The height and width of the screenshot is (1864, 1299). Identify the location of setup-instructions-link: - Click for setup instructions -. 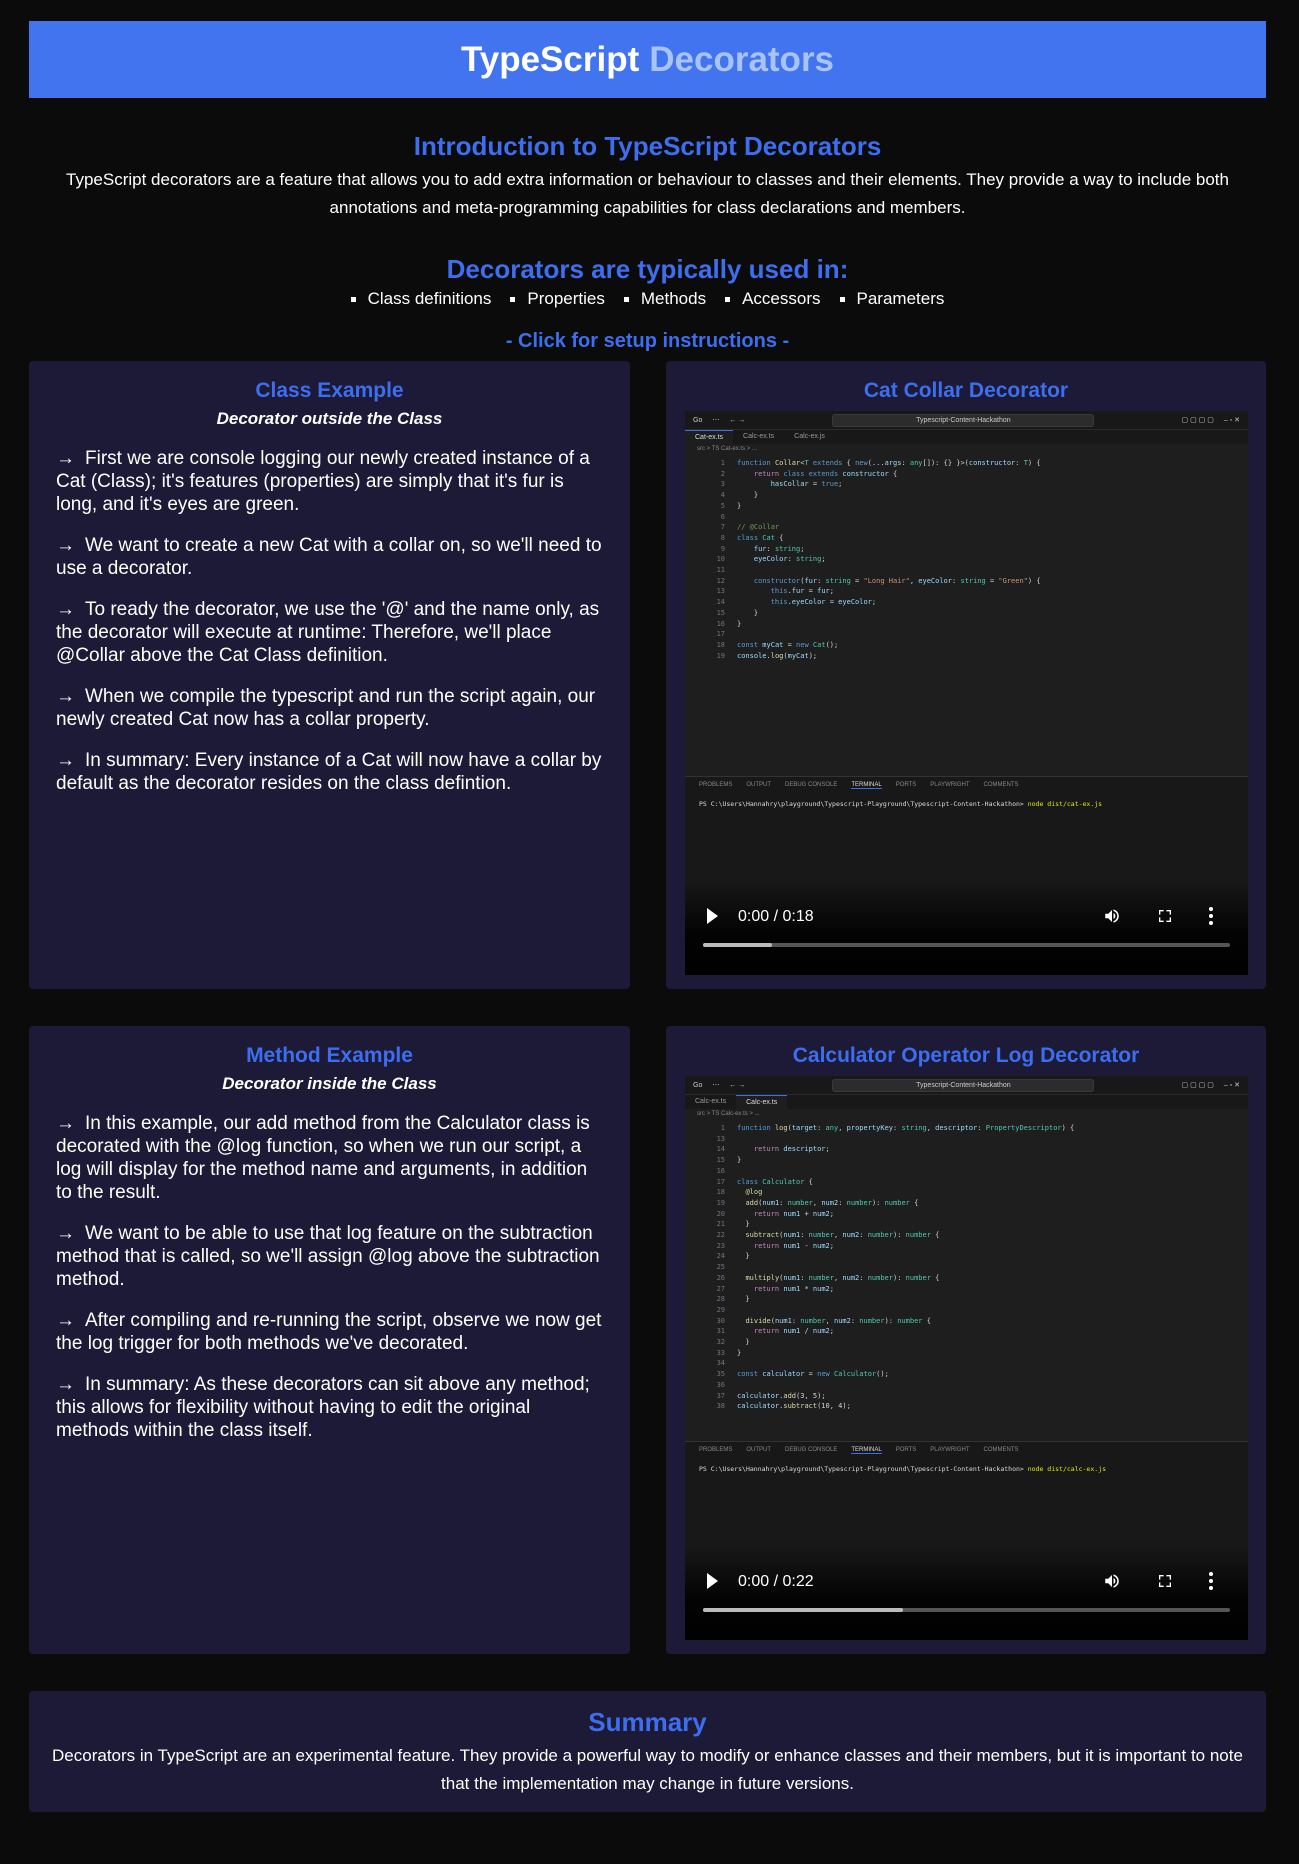
(647, 341).